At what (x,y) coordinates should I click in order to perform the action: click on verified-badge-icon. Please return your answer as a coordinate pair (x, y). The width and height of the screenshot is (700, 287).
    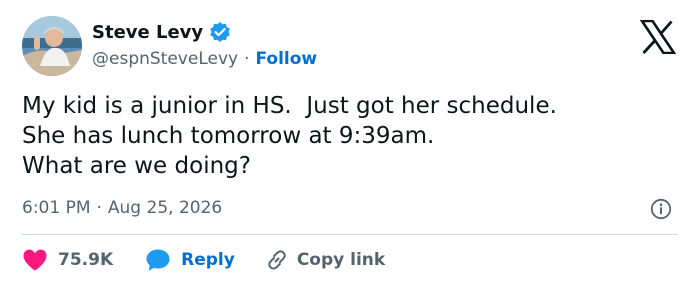
    Looking at the image, I should click on (220, 32).